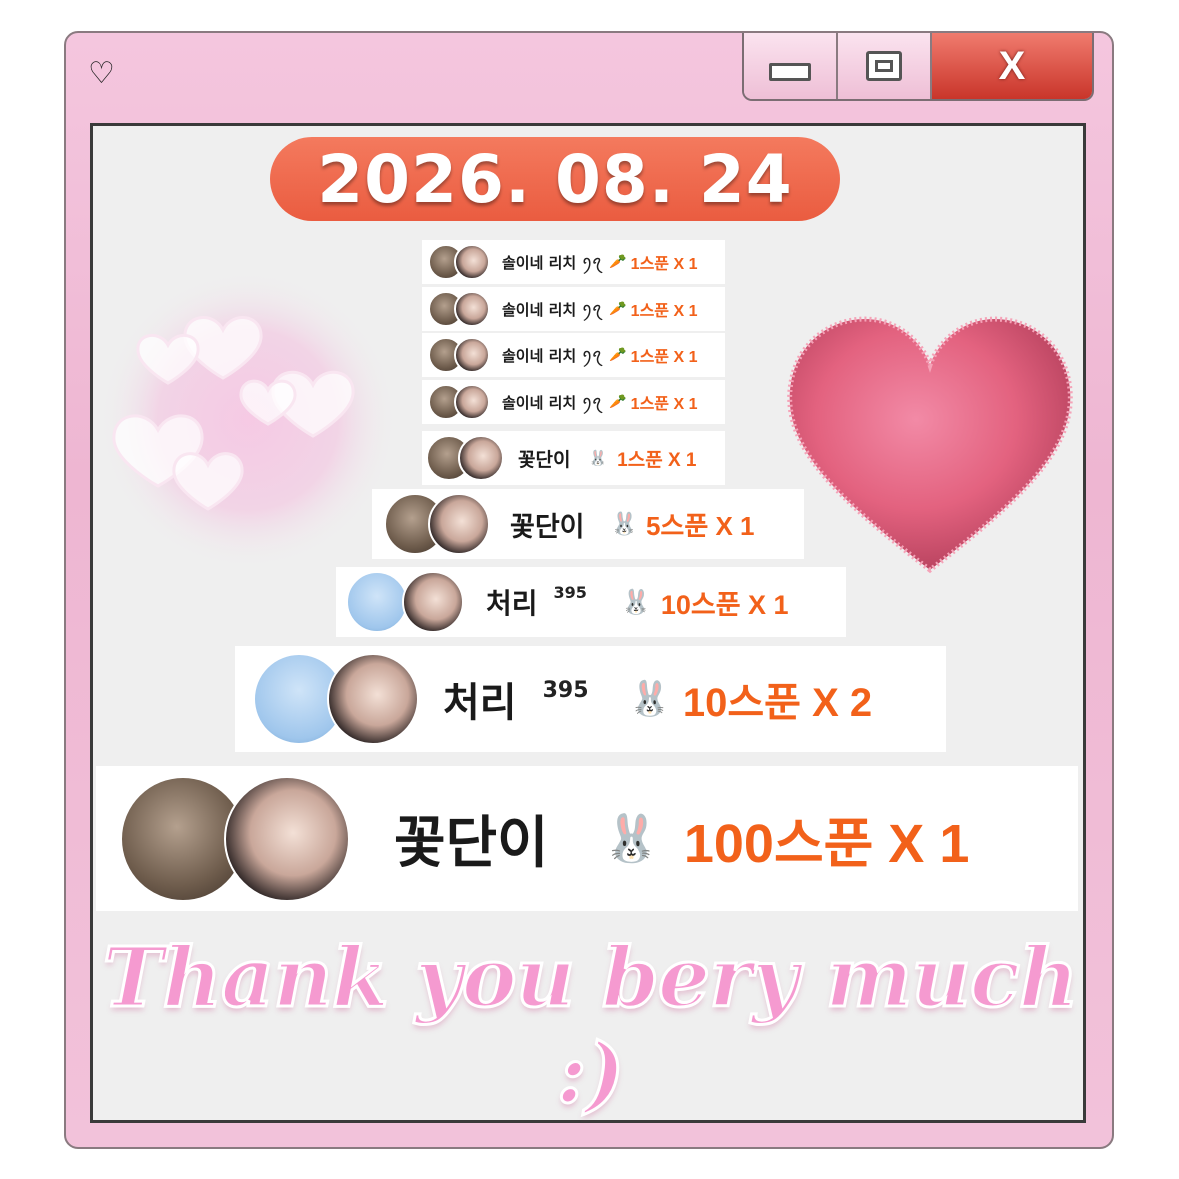 Image resolution: width=1179 pixels, height=1179 pixels. I want to click on maximize-icon, so click(884, 66).